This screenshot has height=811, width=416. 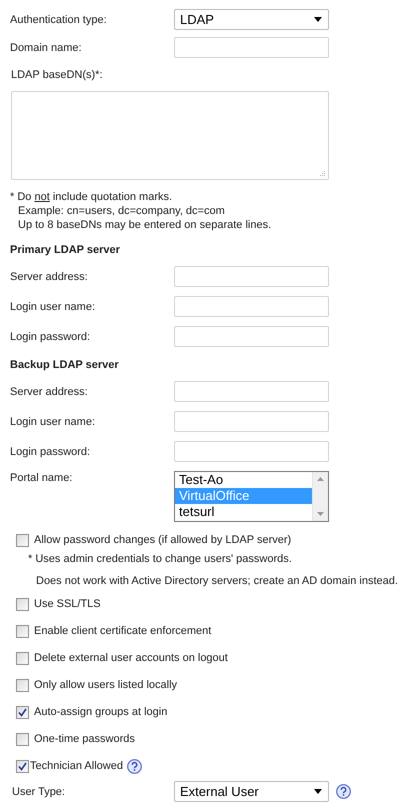 I want to click on field-label: User Type:, so click(x=39, y=791).